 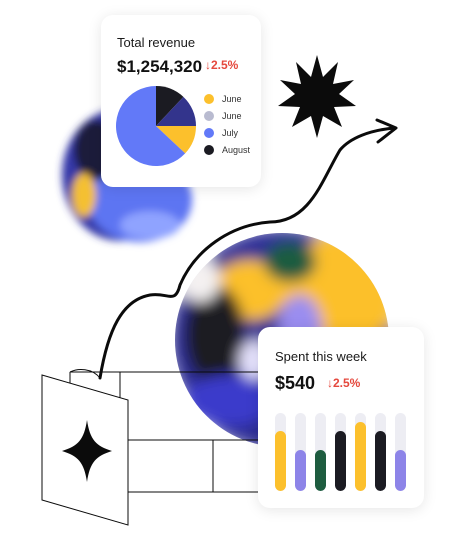 What do you see at coordinates (160, 66) in the screenshot?
I see `revenue-amount: $1,254,320` at bounding box center [160, 66].